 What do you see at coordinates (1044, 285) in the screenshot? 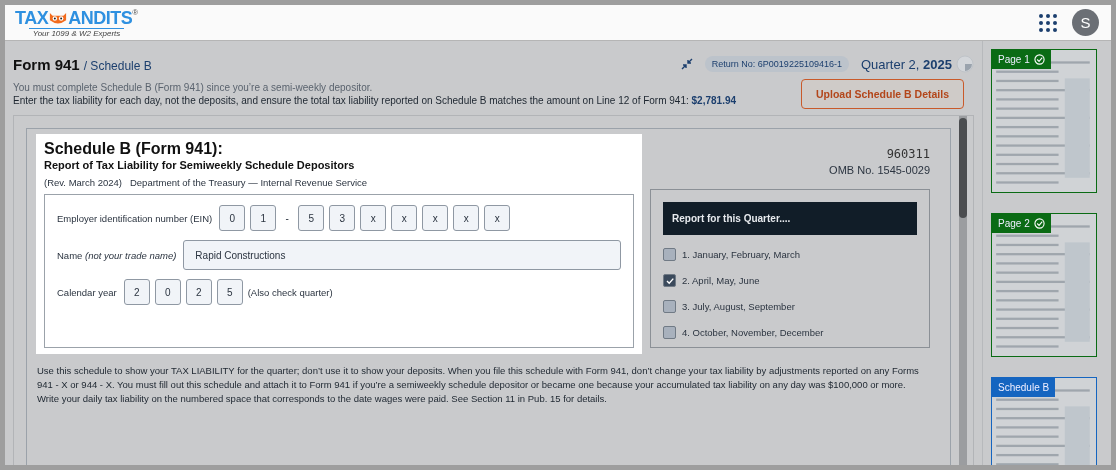
I see `page-thumbnail: Page 2` at bounding box center [1044, 285].